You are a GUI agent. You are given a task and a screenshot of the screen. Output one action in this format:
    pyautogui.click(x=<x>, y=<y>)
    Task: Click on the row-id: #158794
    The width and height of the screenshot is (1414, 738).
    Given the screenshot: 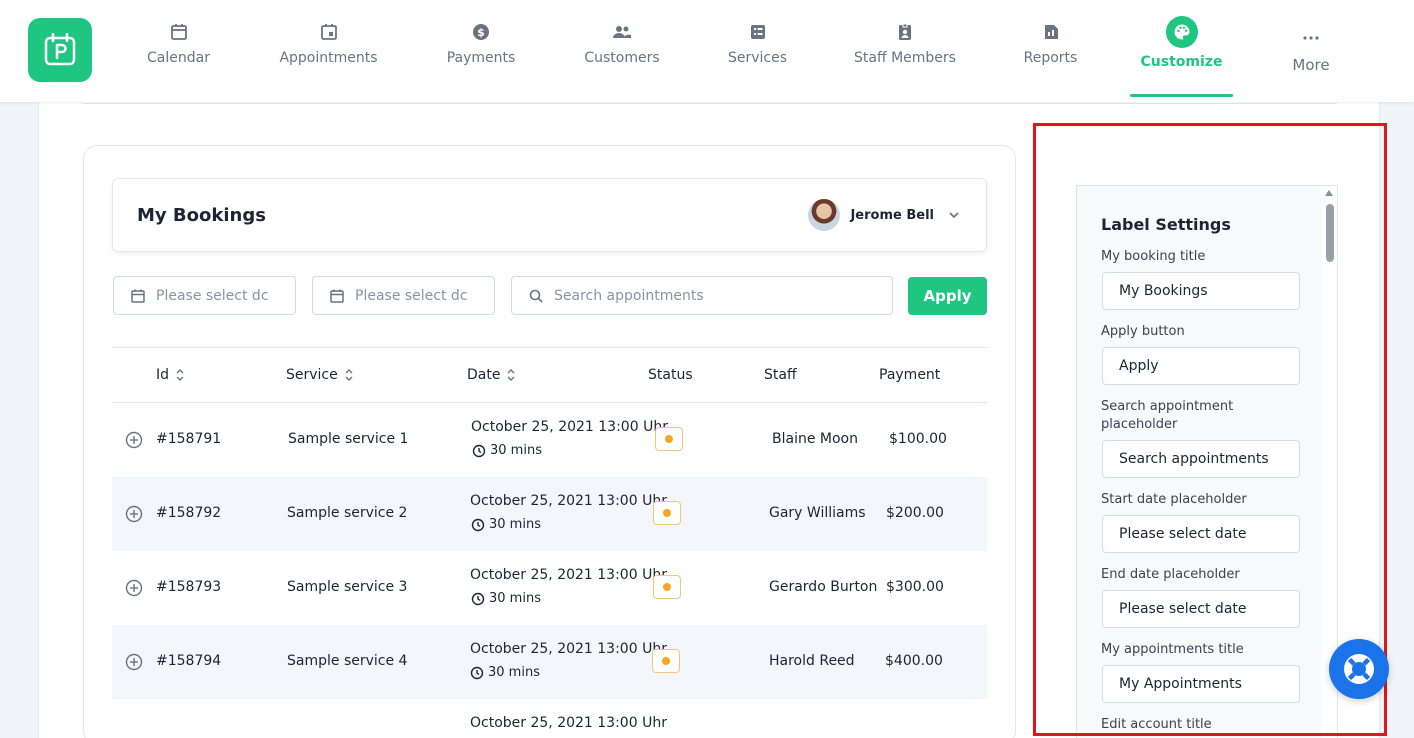 What is the action you would take?
    pyautogui.click(x=189, y=661)
    